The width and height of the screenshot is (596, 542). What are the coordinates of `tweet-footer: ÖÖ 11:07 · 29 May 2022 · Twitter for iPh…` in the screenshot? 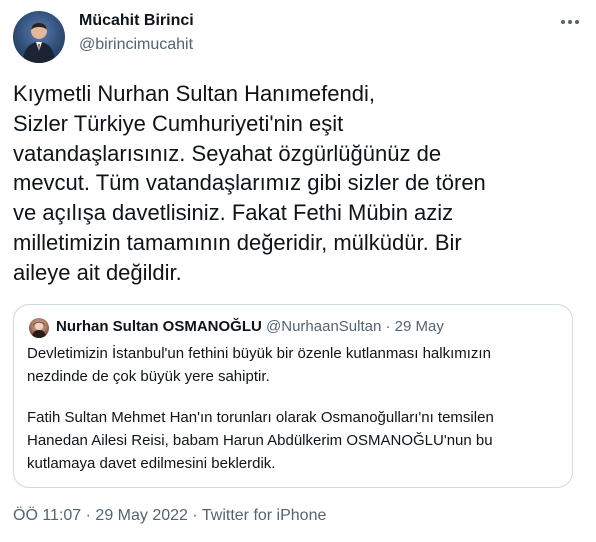 It's located at (169, 516).